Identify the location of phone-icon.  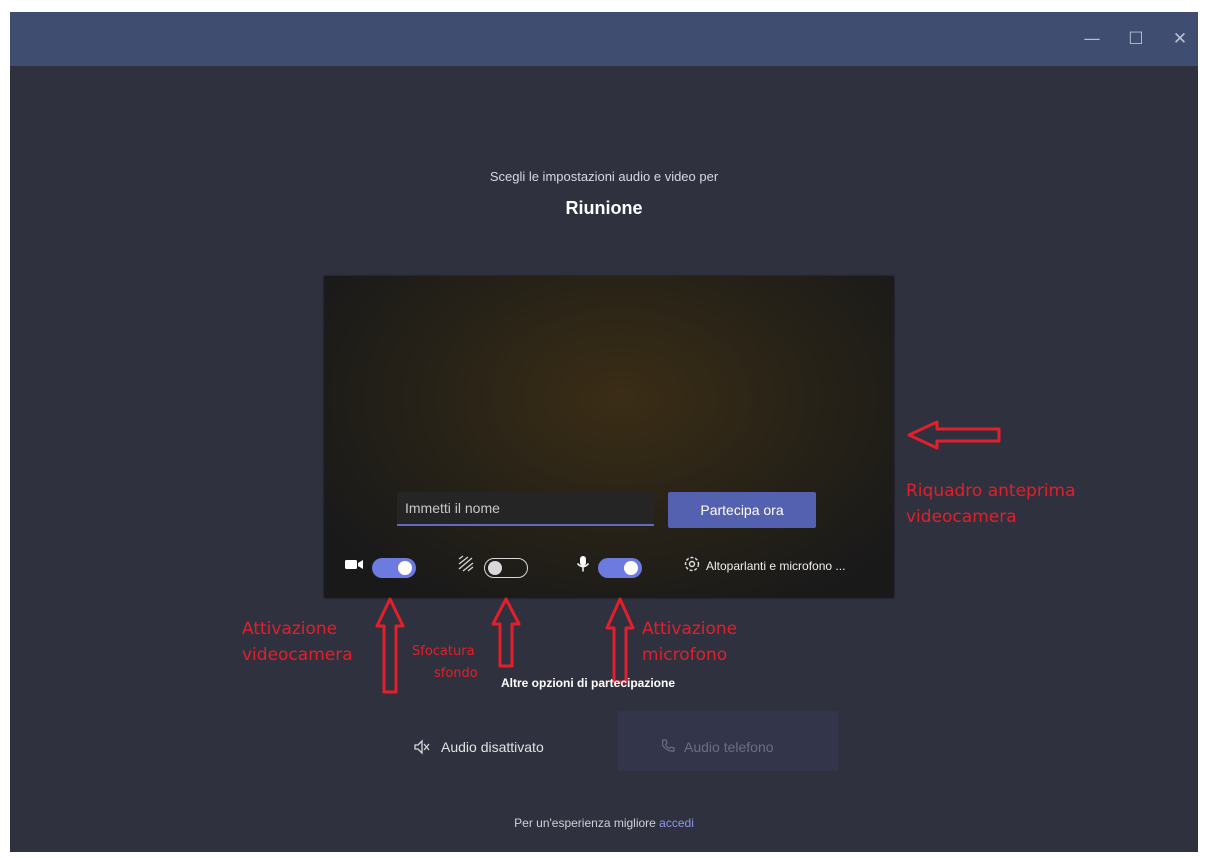
(668, 745).